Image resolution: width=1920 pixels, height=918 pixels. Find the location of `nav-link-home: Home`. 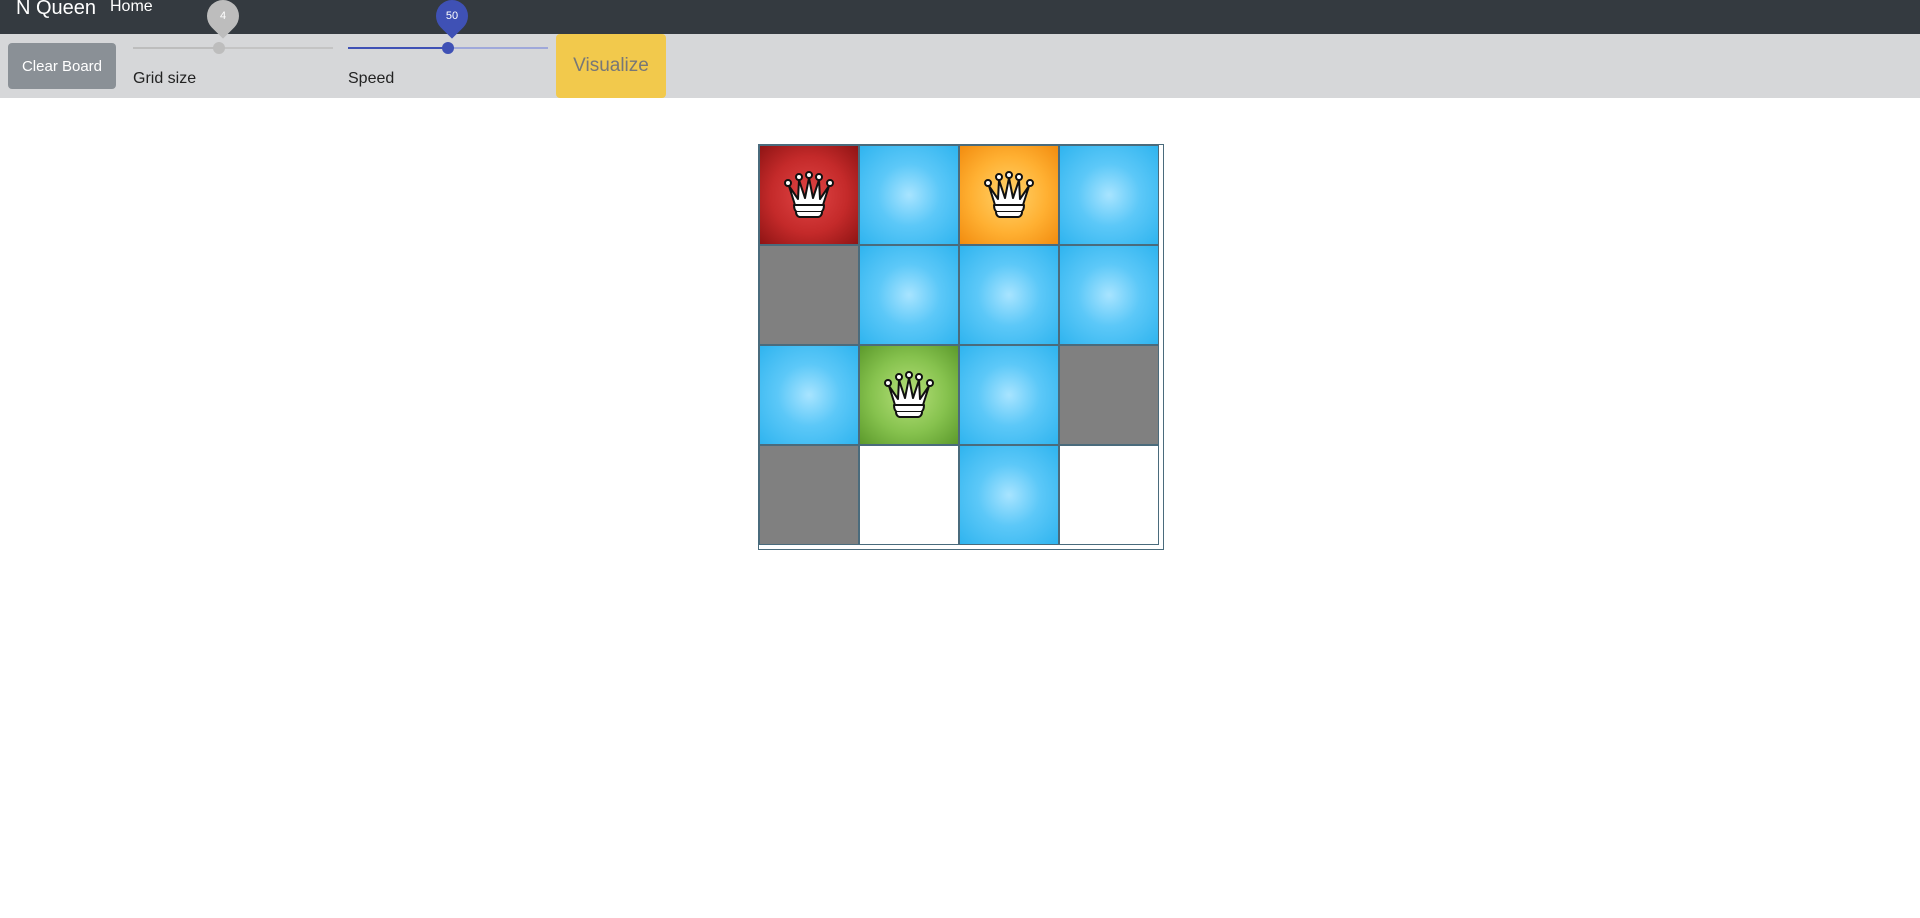

nav-link-home: Home is located at coordinates (131, 8).